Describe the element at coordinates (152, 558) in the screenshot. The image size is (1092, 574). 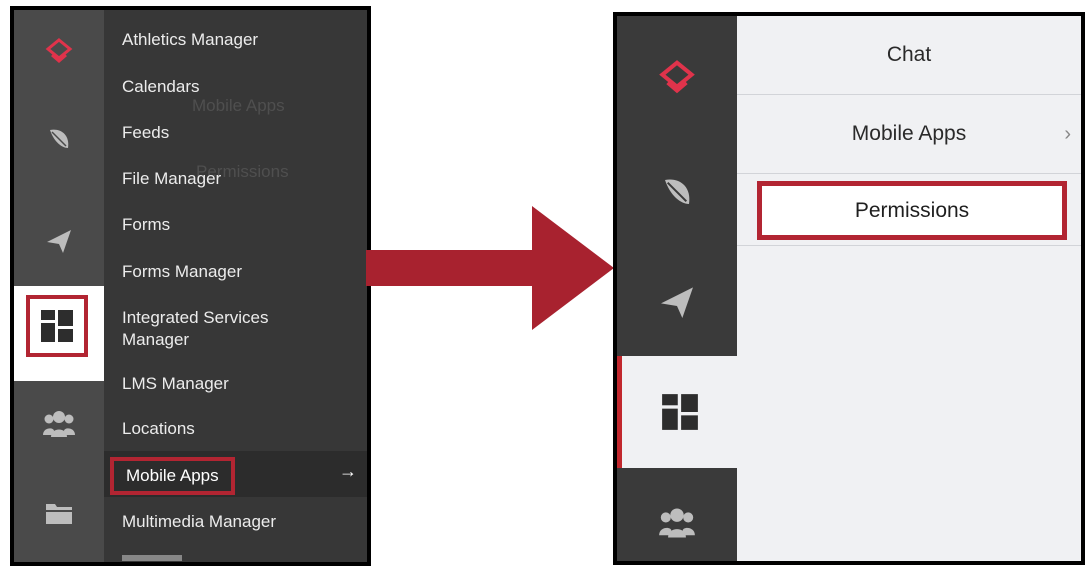
I see `cut-off-menu-item` at that location.